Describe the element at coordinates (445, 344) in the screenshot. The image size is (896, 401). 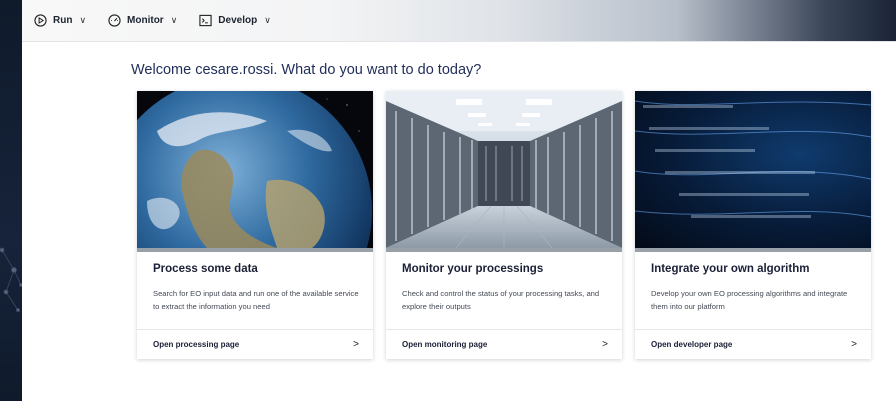
I see `card-link-label: Open monitoring page` at that location.